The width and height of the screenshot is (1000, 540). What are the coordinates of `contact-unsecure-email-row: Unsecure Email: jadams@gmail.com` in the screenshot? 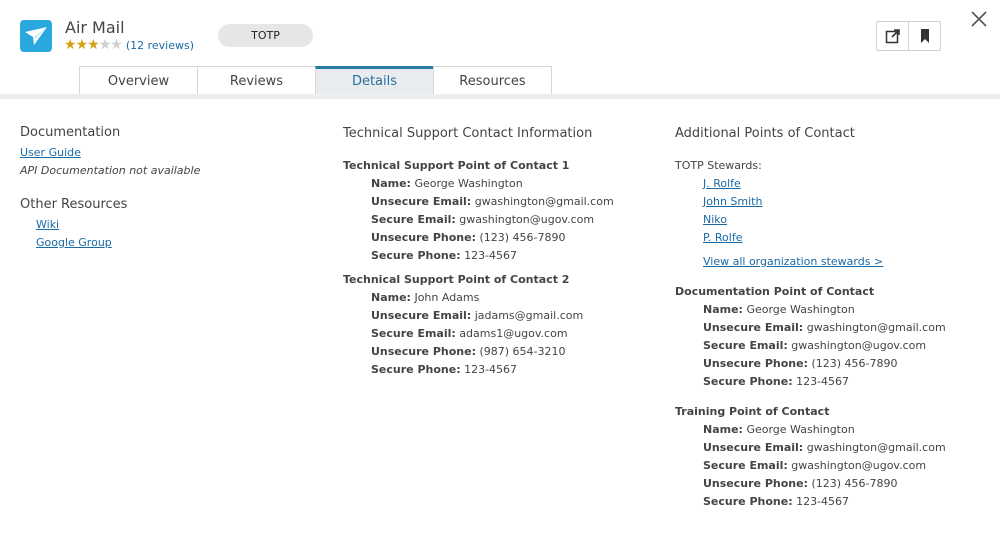 It's located at (477, 315).